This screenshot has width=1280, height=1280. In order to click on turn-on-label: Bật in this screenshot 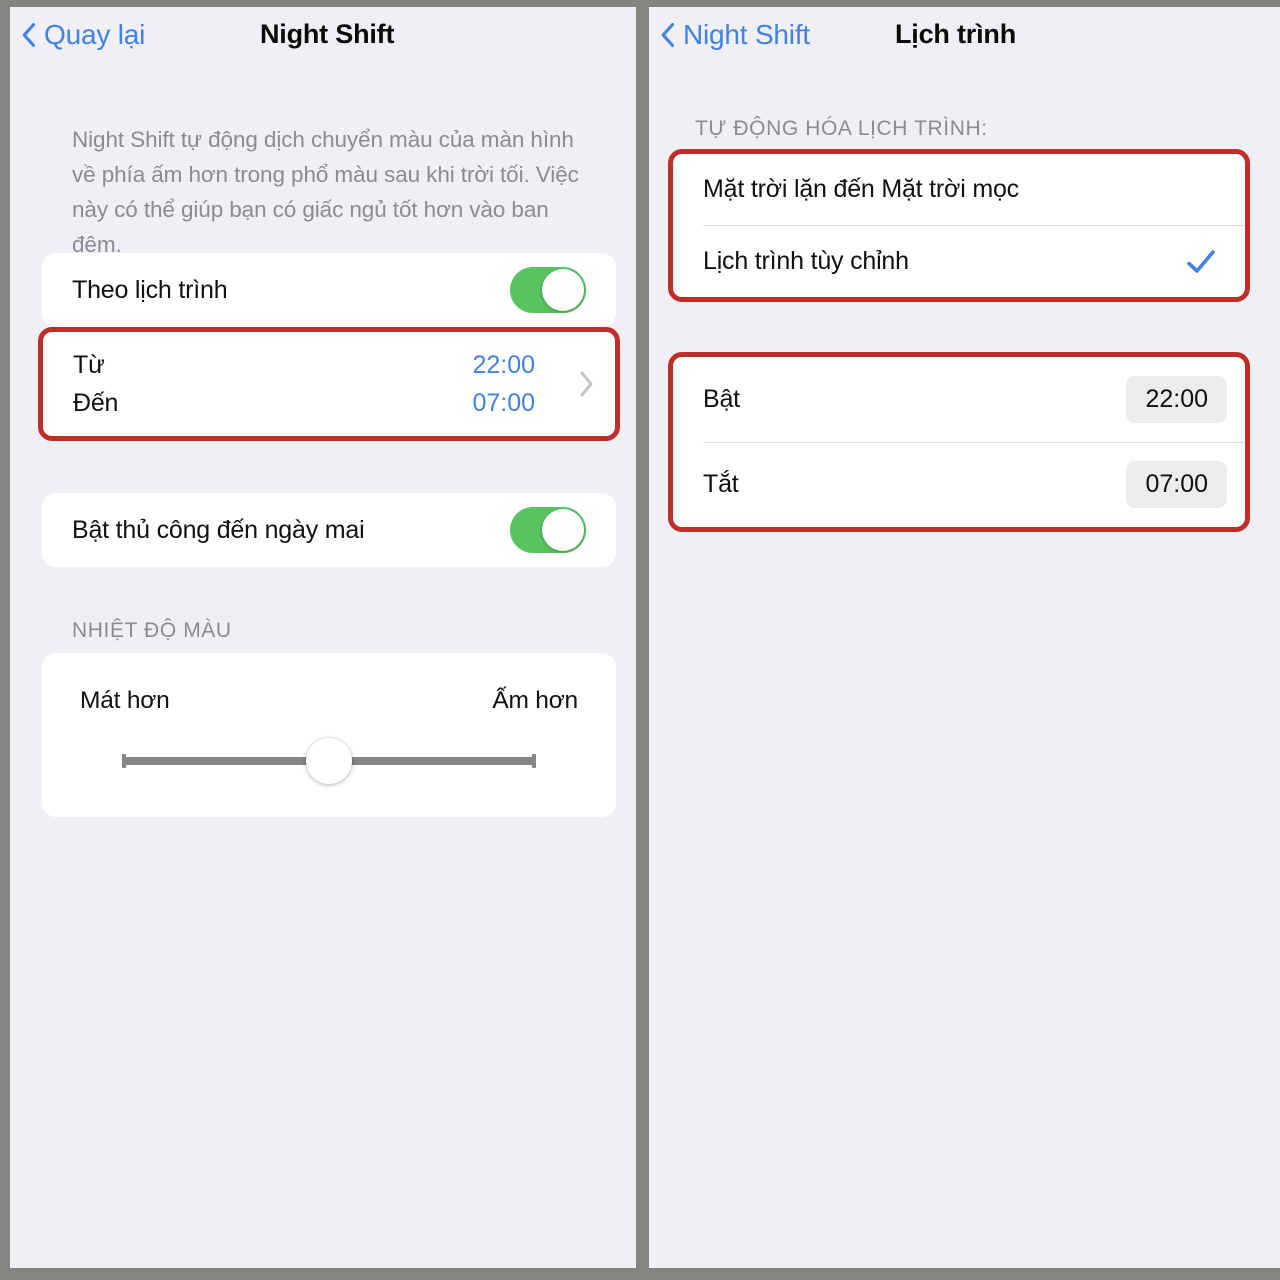, I will do `click(721, 398)`.